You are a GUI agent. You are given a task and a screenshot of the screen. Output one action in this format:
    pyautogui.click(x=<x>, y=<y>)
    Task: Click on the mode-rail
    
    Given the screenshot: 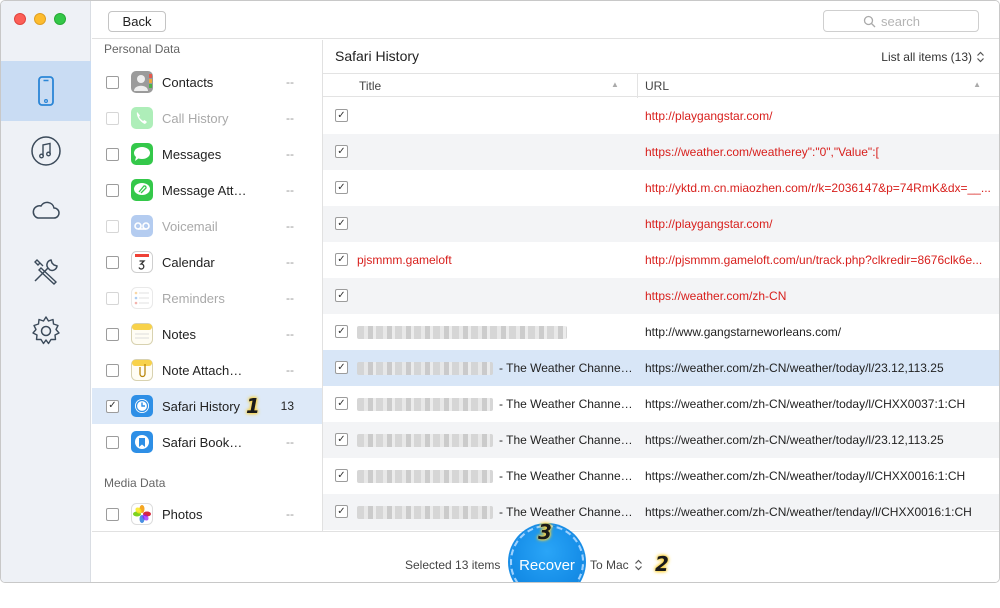 What is the action you would take?
    pyautogui.click(x=46, y=291)
    